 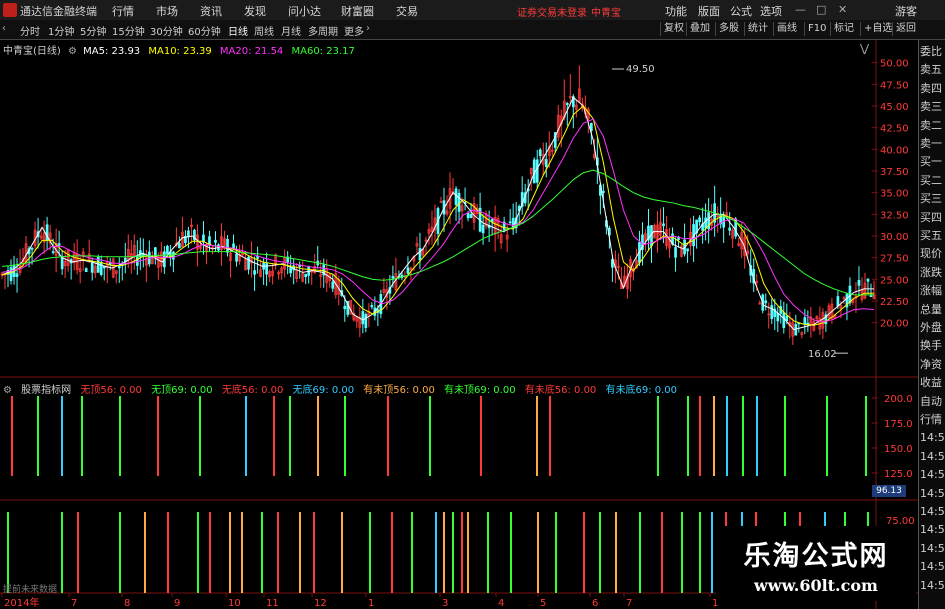 I want to click on close-icon: ✕, so click(x=842, y=9).